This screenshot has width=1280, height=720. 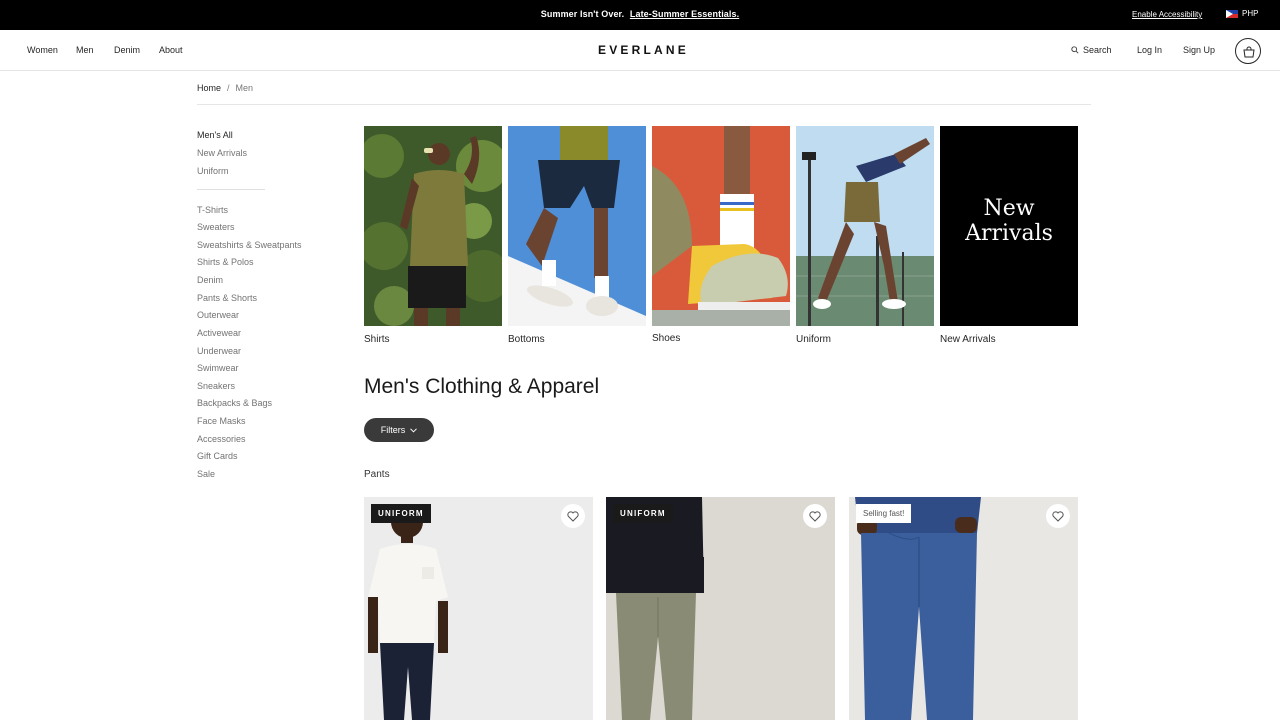 I want to click on sidebar-item-sale: Sale, so click(x=206, y=474).